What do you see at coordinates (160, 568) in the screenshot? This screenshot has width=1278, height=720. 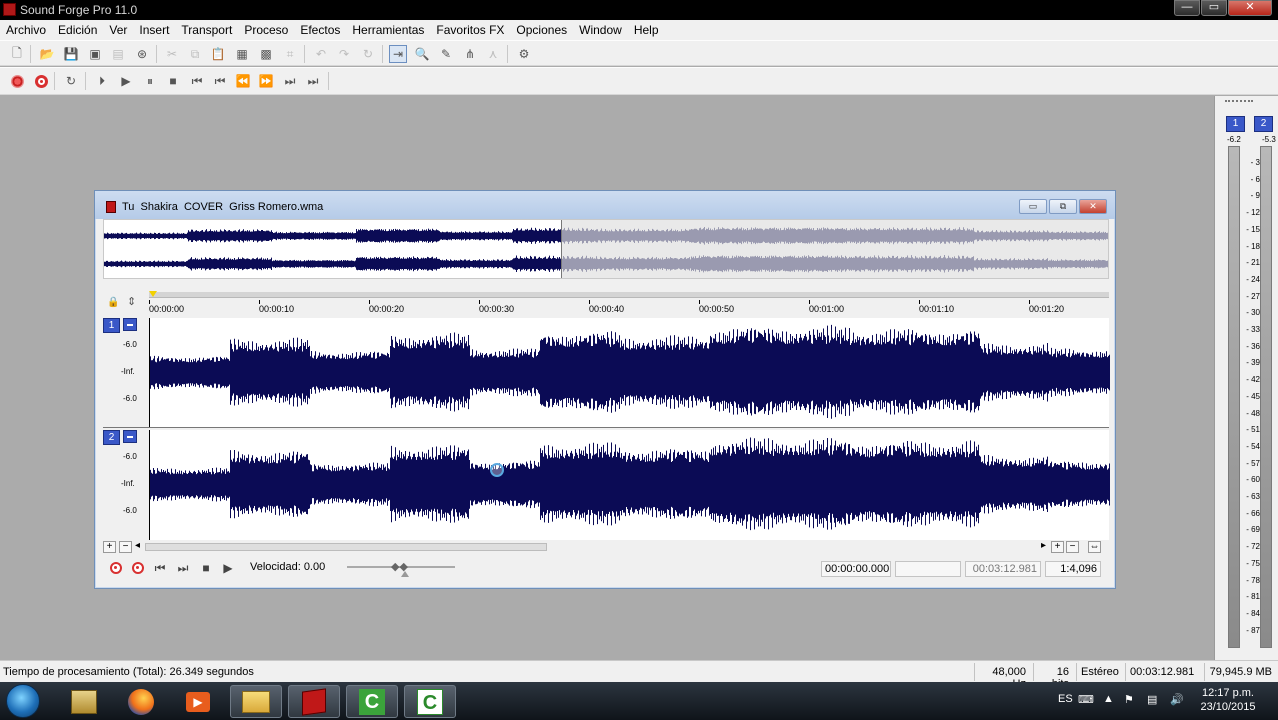 I see `doc-go-to-start-icon: ⏮` at bounding box center [160, 568].